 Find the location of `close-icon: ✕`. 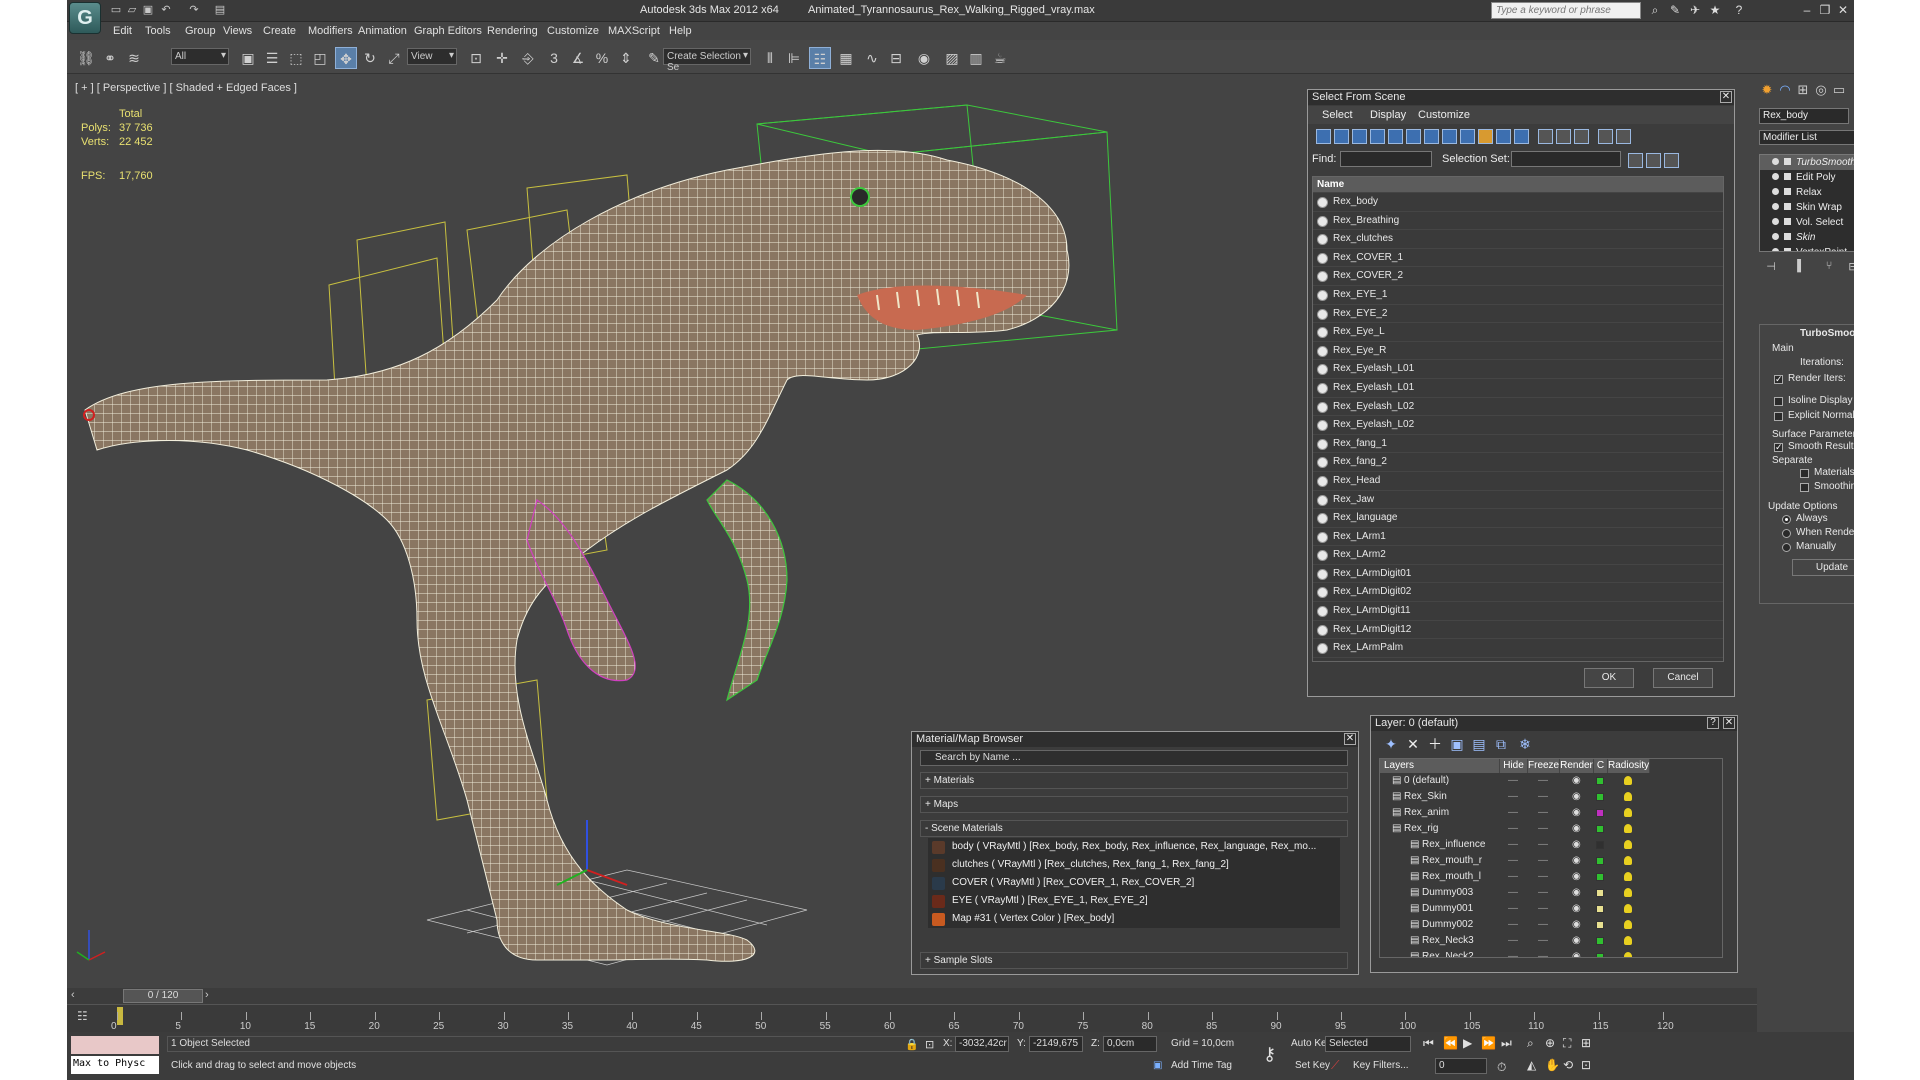

close-icon: ✕ is located at coordinates (1843, 10).